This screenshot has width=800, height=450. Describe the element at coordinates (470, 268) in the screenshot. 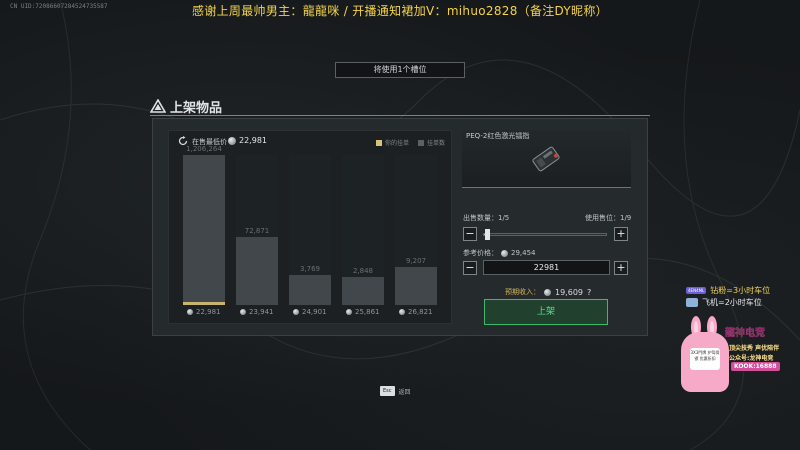

I see `price-minus-button: −` at that location.